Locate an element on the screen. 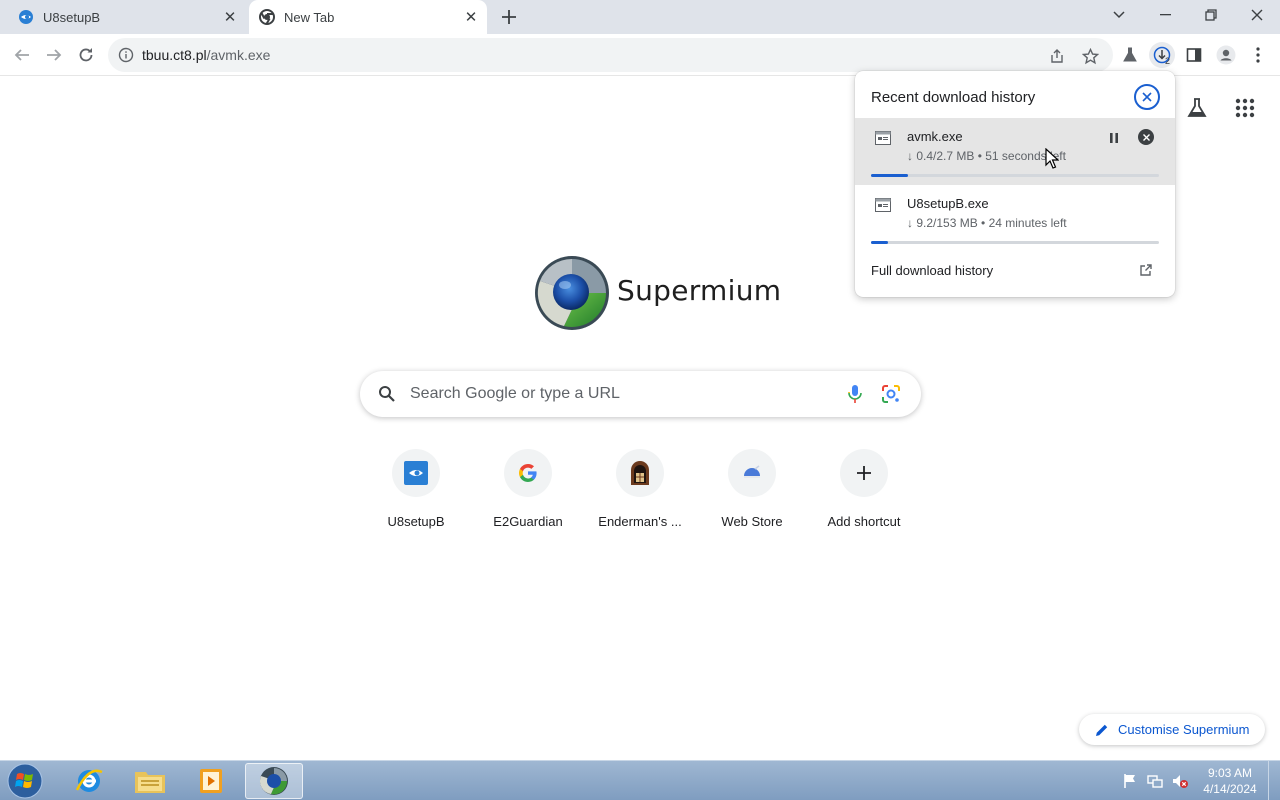 The width and height of the screenshot is (1280, 800). tab-search-button is located at coordinates (1119, 15).